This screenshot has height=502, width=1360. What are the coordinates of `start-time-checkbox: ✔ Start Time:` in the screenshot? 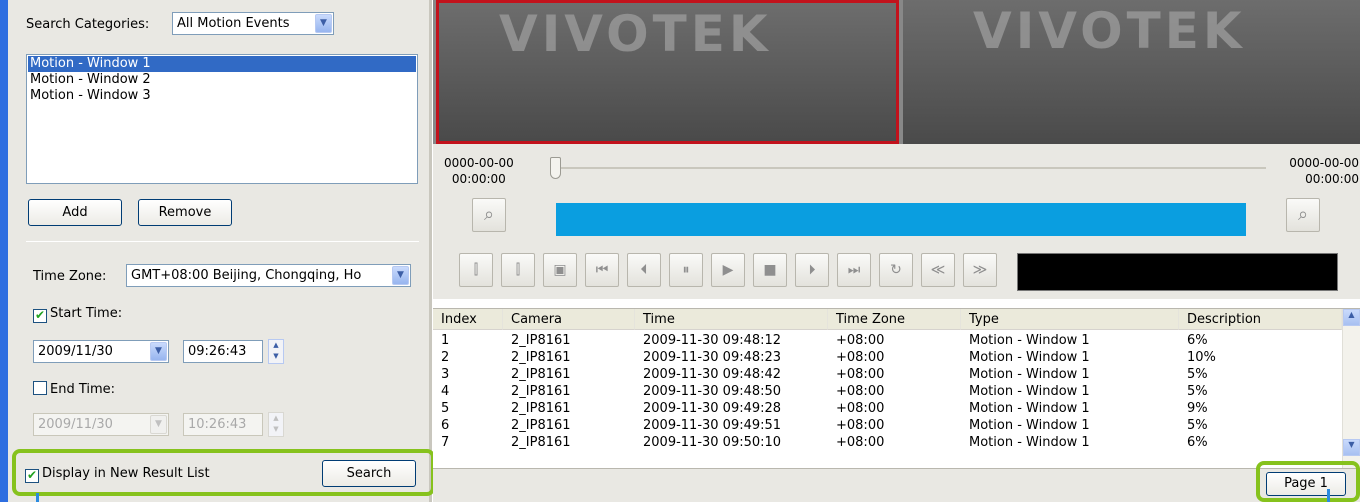 It's located at (77, 314).